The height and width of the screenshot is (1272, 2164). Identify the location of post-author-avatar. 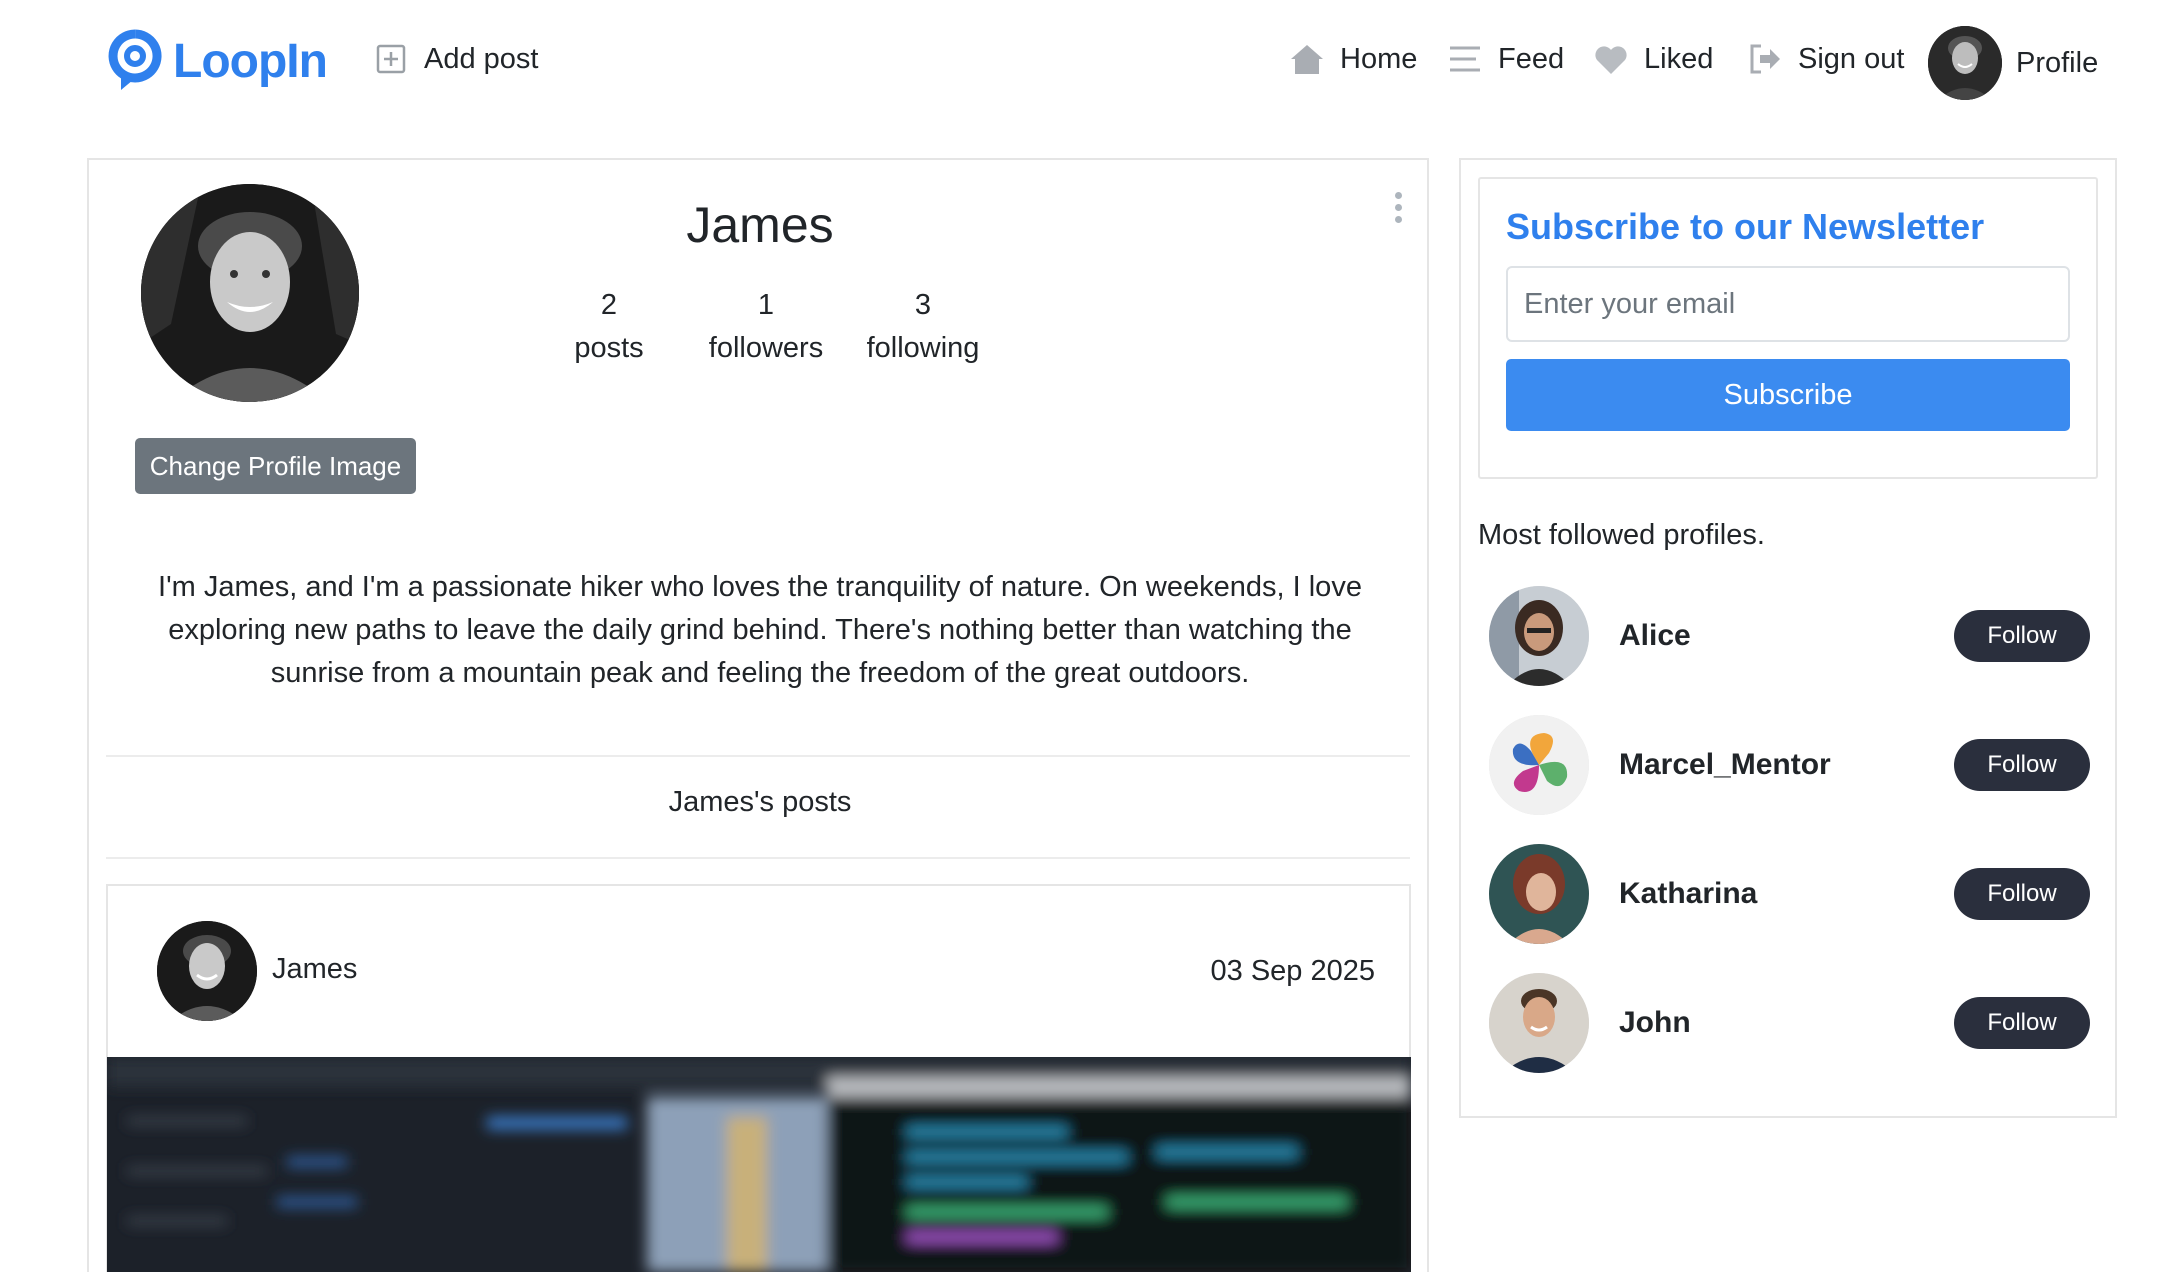
(207, 971).